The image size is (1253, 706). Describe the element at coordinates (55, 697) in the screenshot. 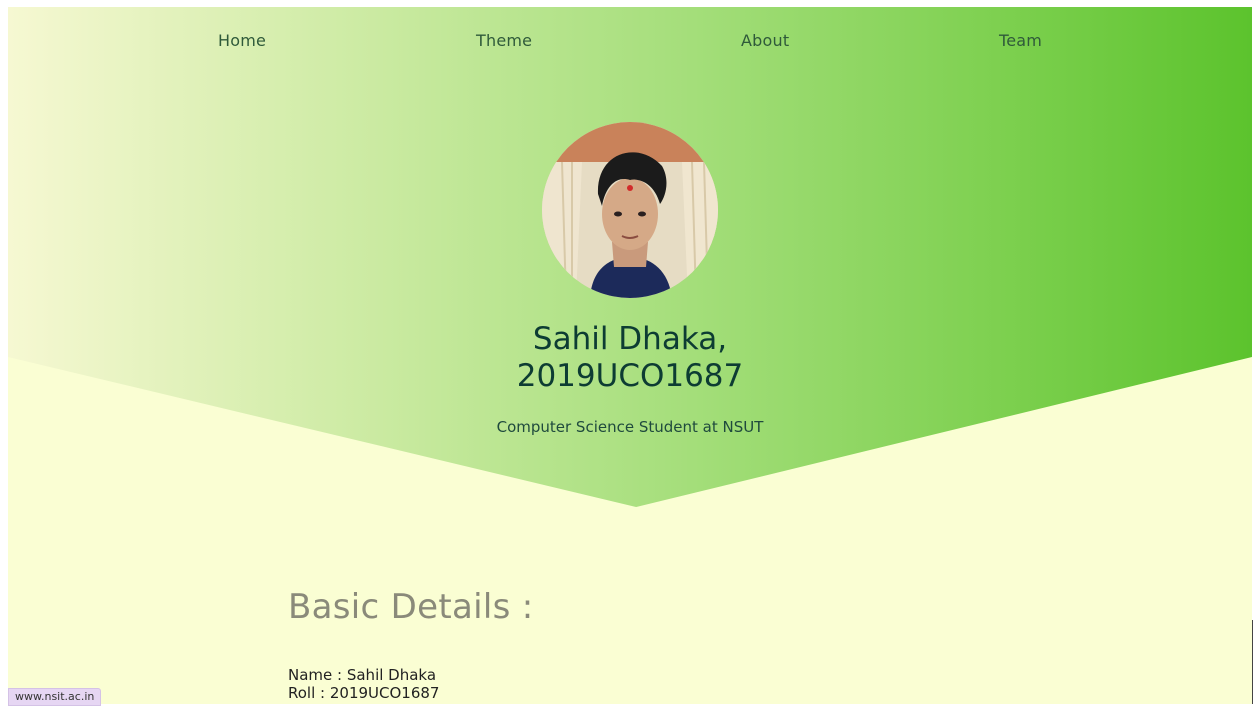

I see `status-bar-url: www.nsit.ac.in` at that location.